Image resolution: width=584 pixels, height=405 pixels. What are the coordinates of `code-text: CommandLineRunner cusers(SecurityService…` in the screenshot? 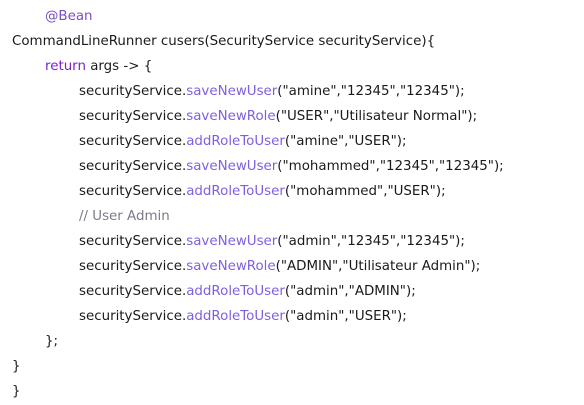 It's located at (224, 41).